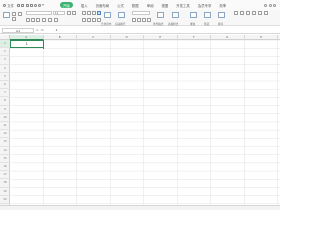 This screenshot has height=240, width=320. I want to click on row-header-3: 3, so click(5, 60).